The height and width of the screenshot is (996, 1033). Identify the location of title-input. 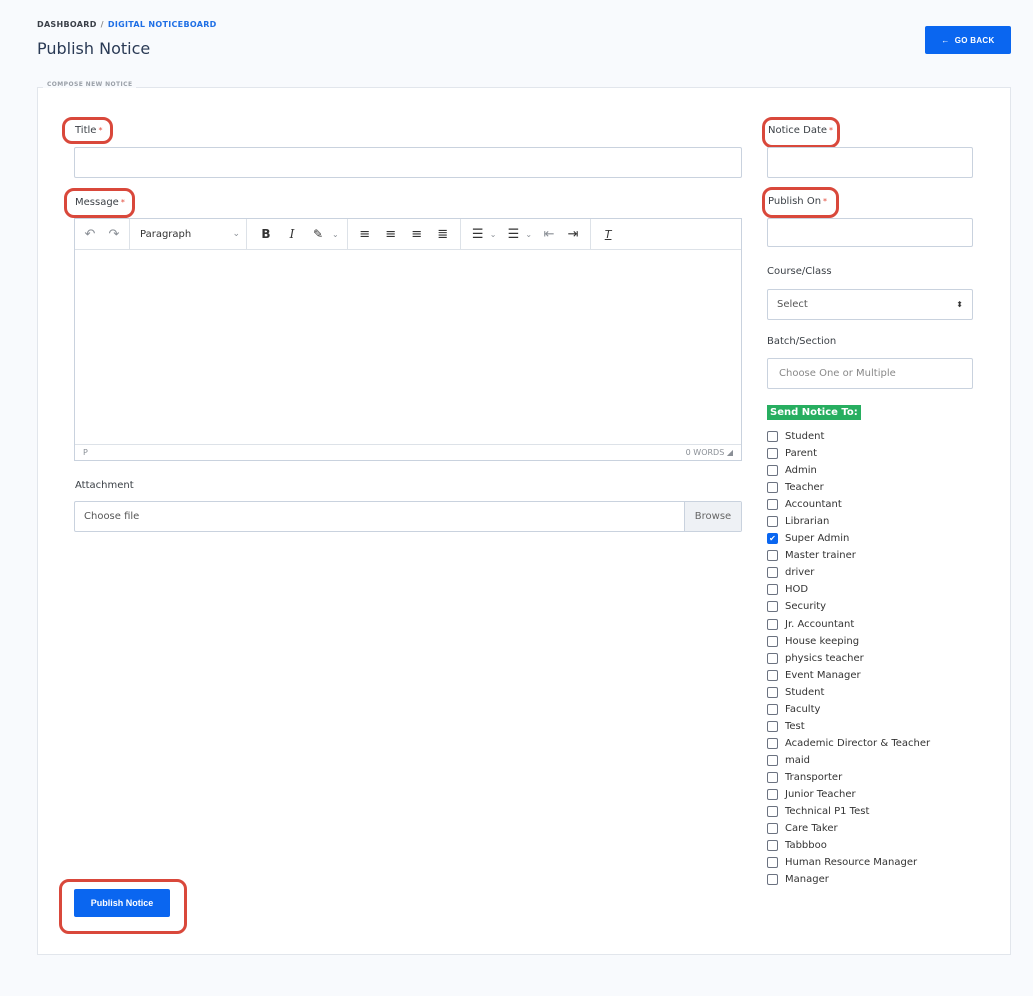
(408, 162).